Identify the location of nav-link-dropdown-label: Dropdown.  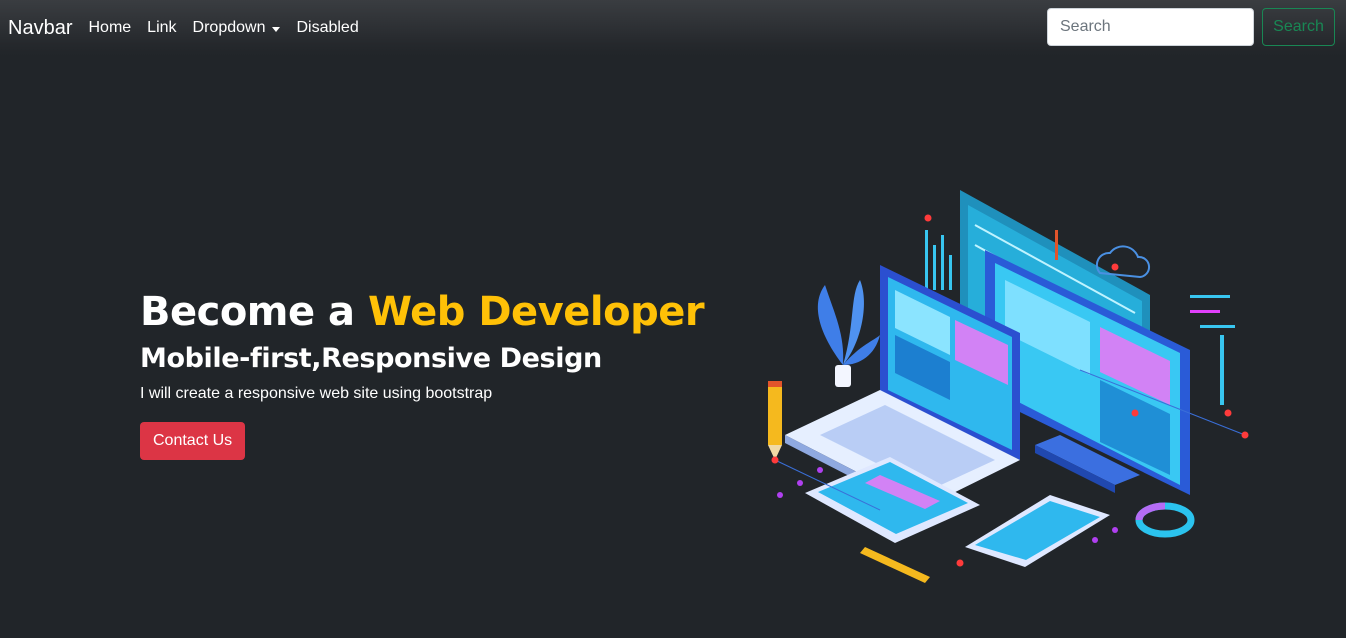
(229, 27).